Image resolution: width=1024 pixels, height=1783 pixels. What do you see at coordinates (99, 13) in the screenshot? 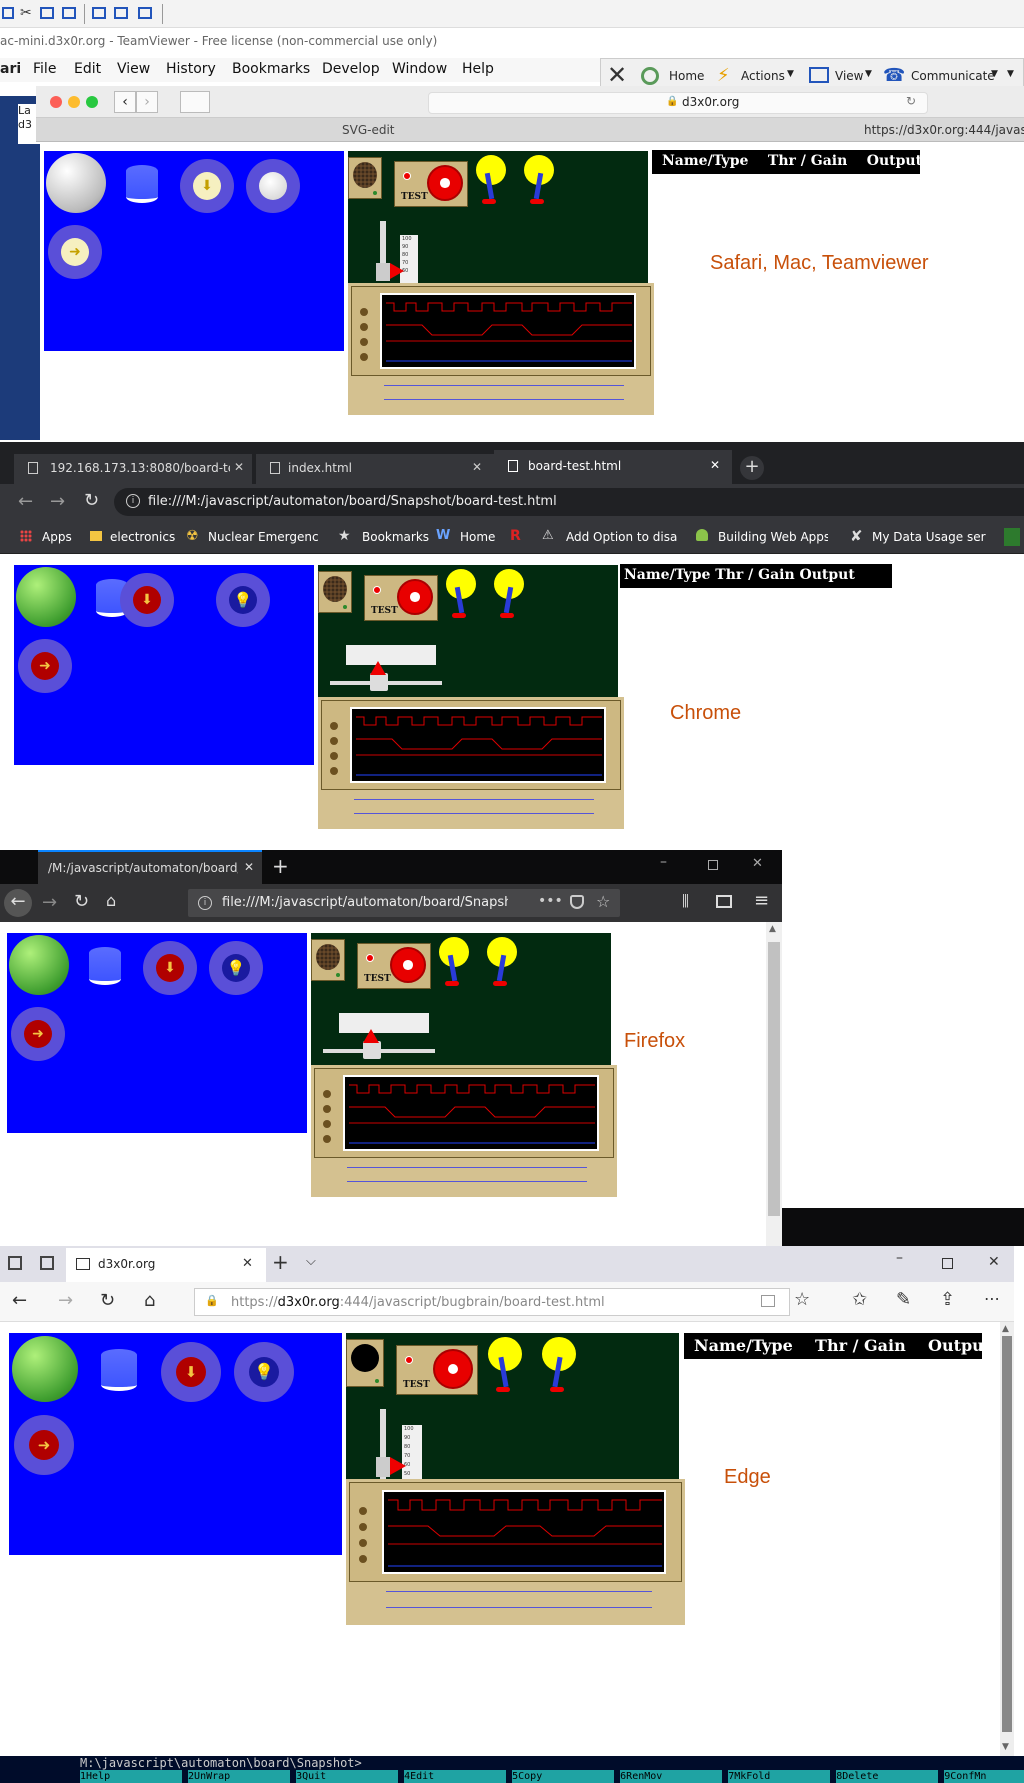
I see `window-icon` at bounding box center [99, 13].